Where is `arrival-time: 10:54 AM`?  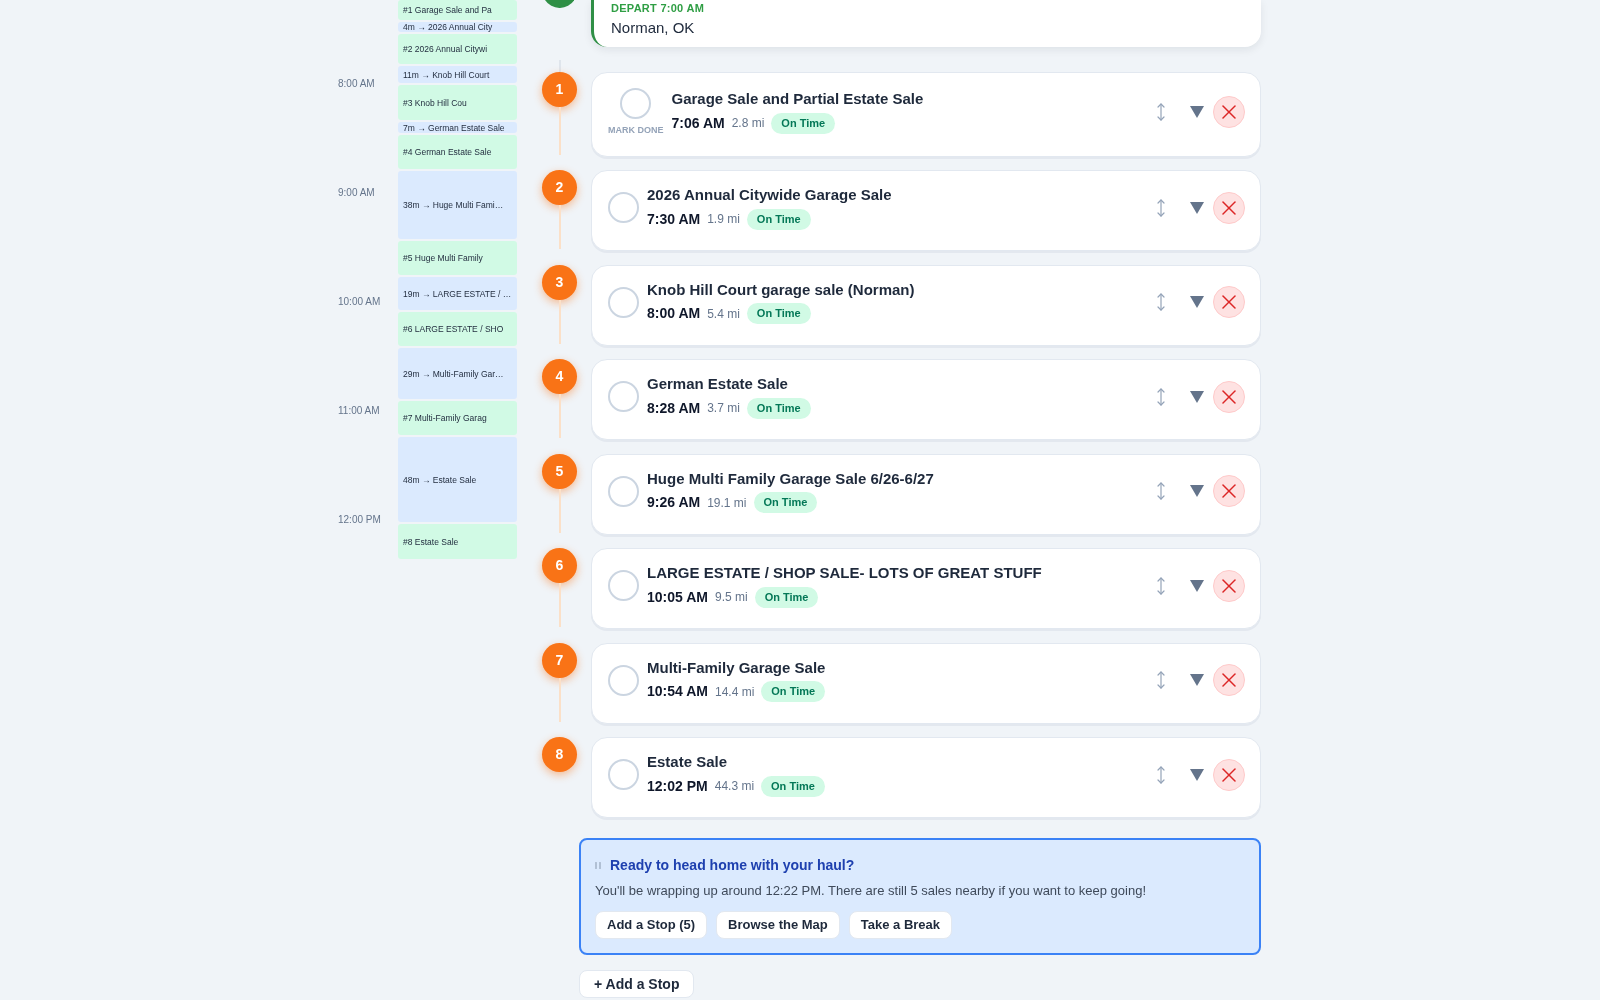
arrival-time: 10:54 AM is located at coordinates (677, 691).